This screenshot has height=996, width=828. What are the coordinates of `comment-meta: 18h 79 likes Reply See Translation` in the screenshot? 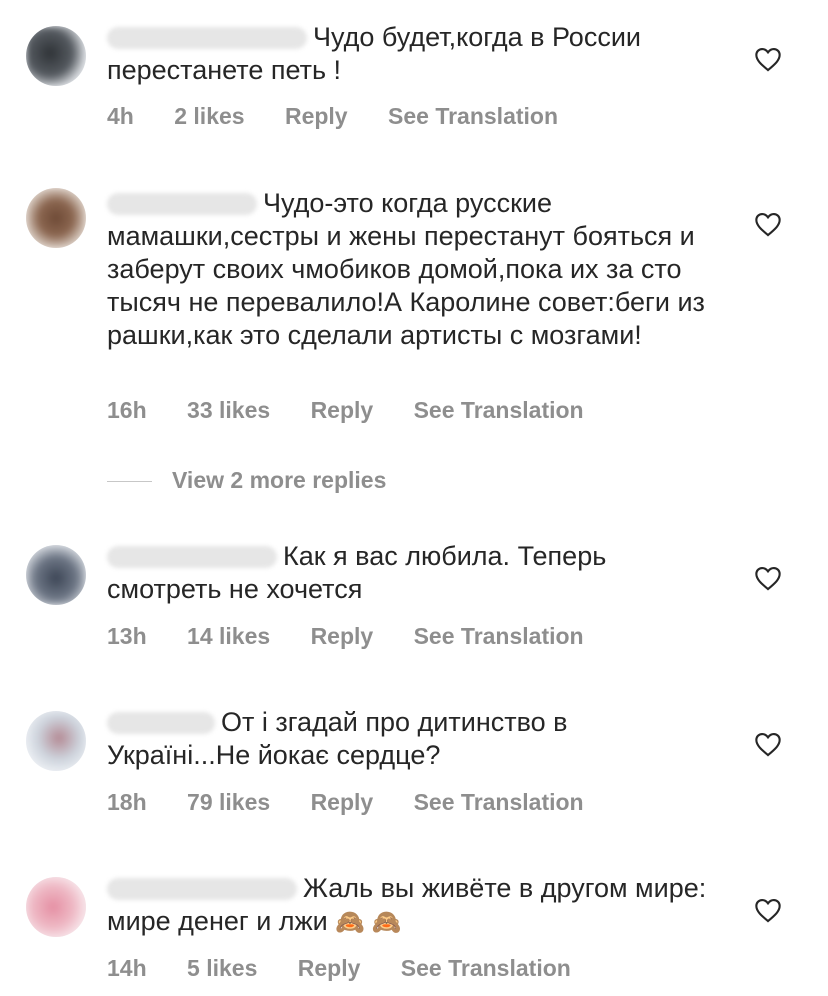 It's located at (362, 802).